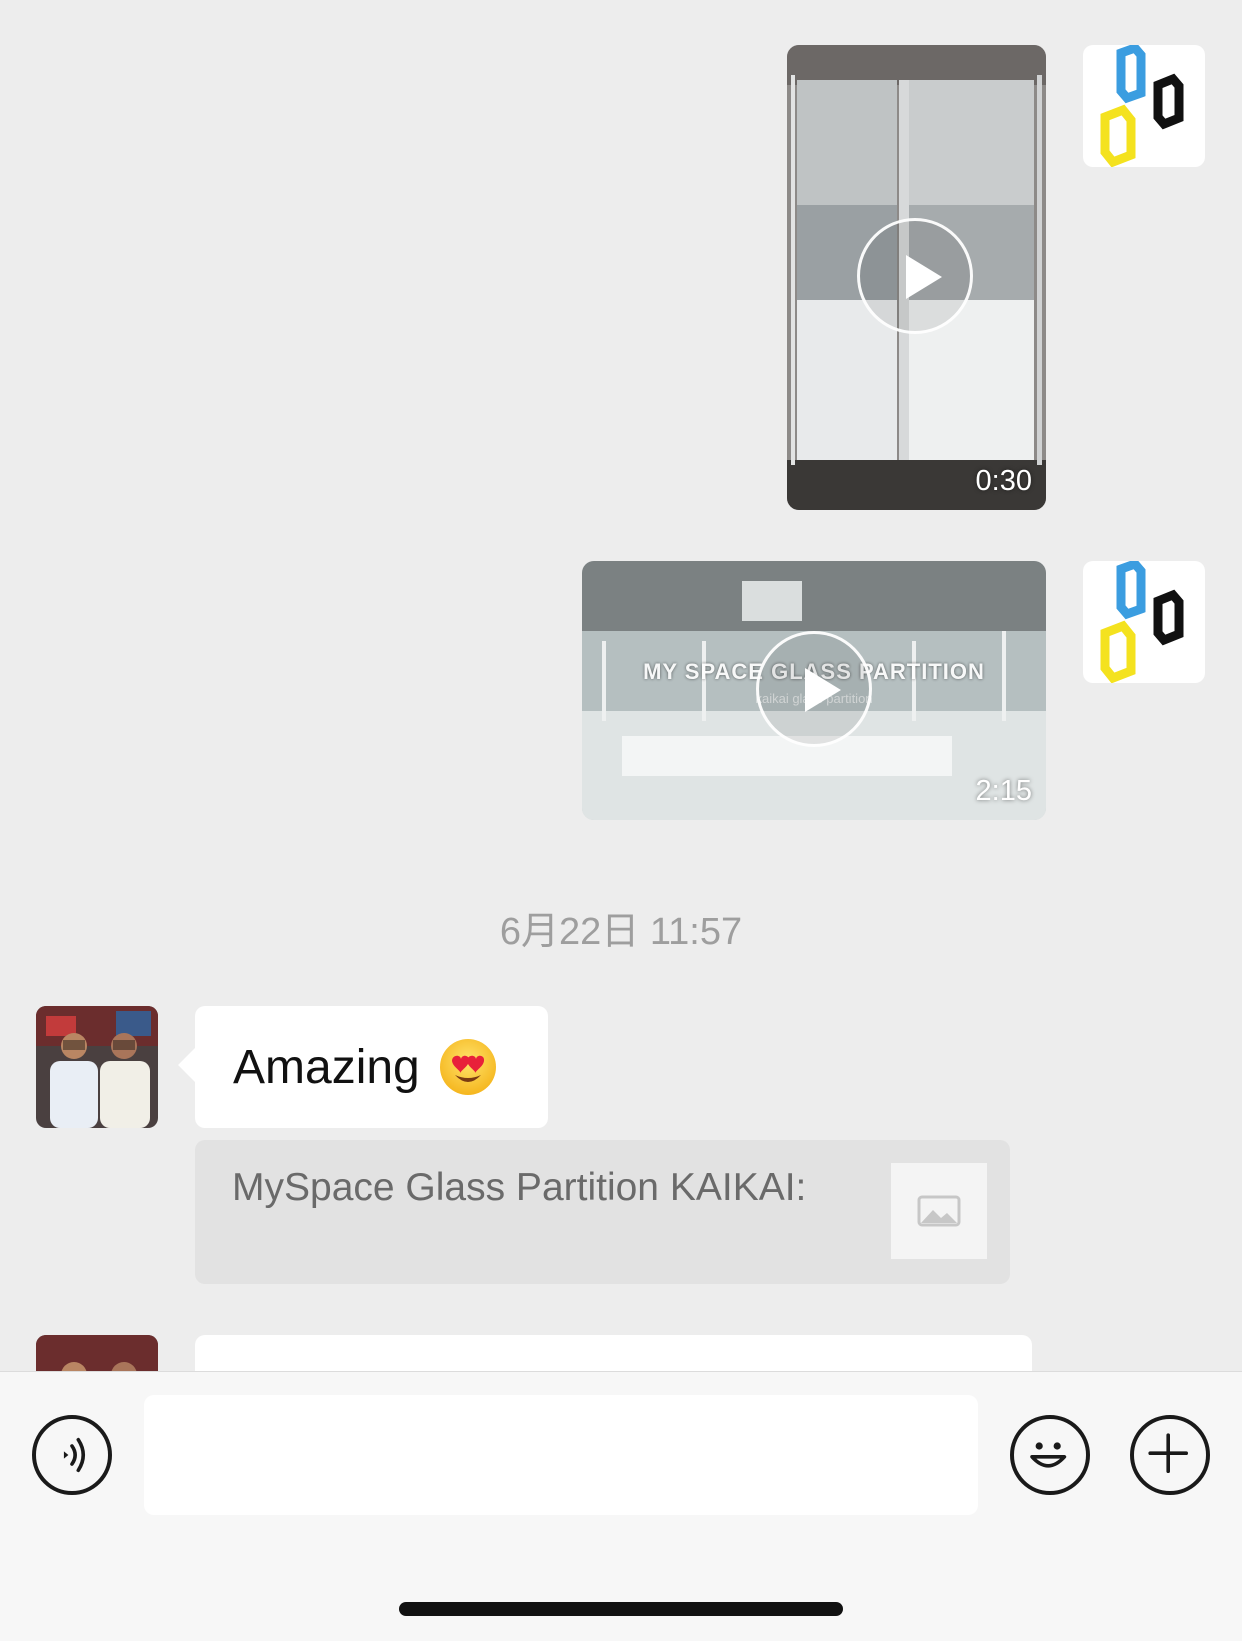 The image size is (1242, 1641). I want to click on message-input, so click(561, 1455).